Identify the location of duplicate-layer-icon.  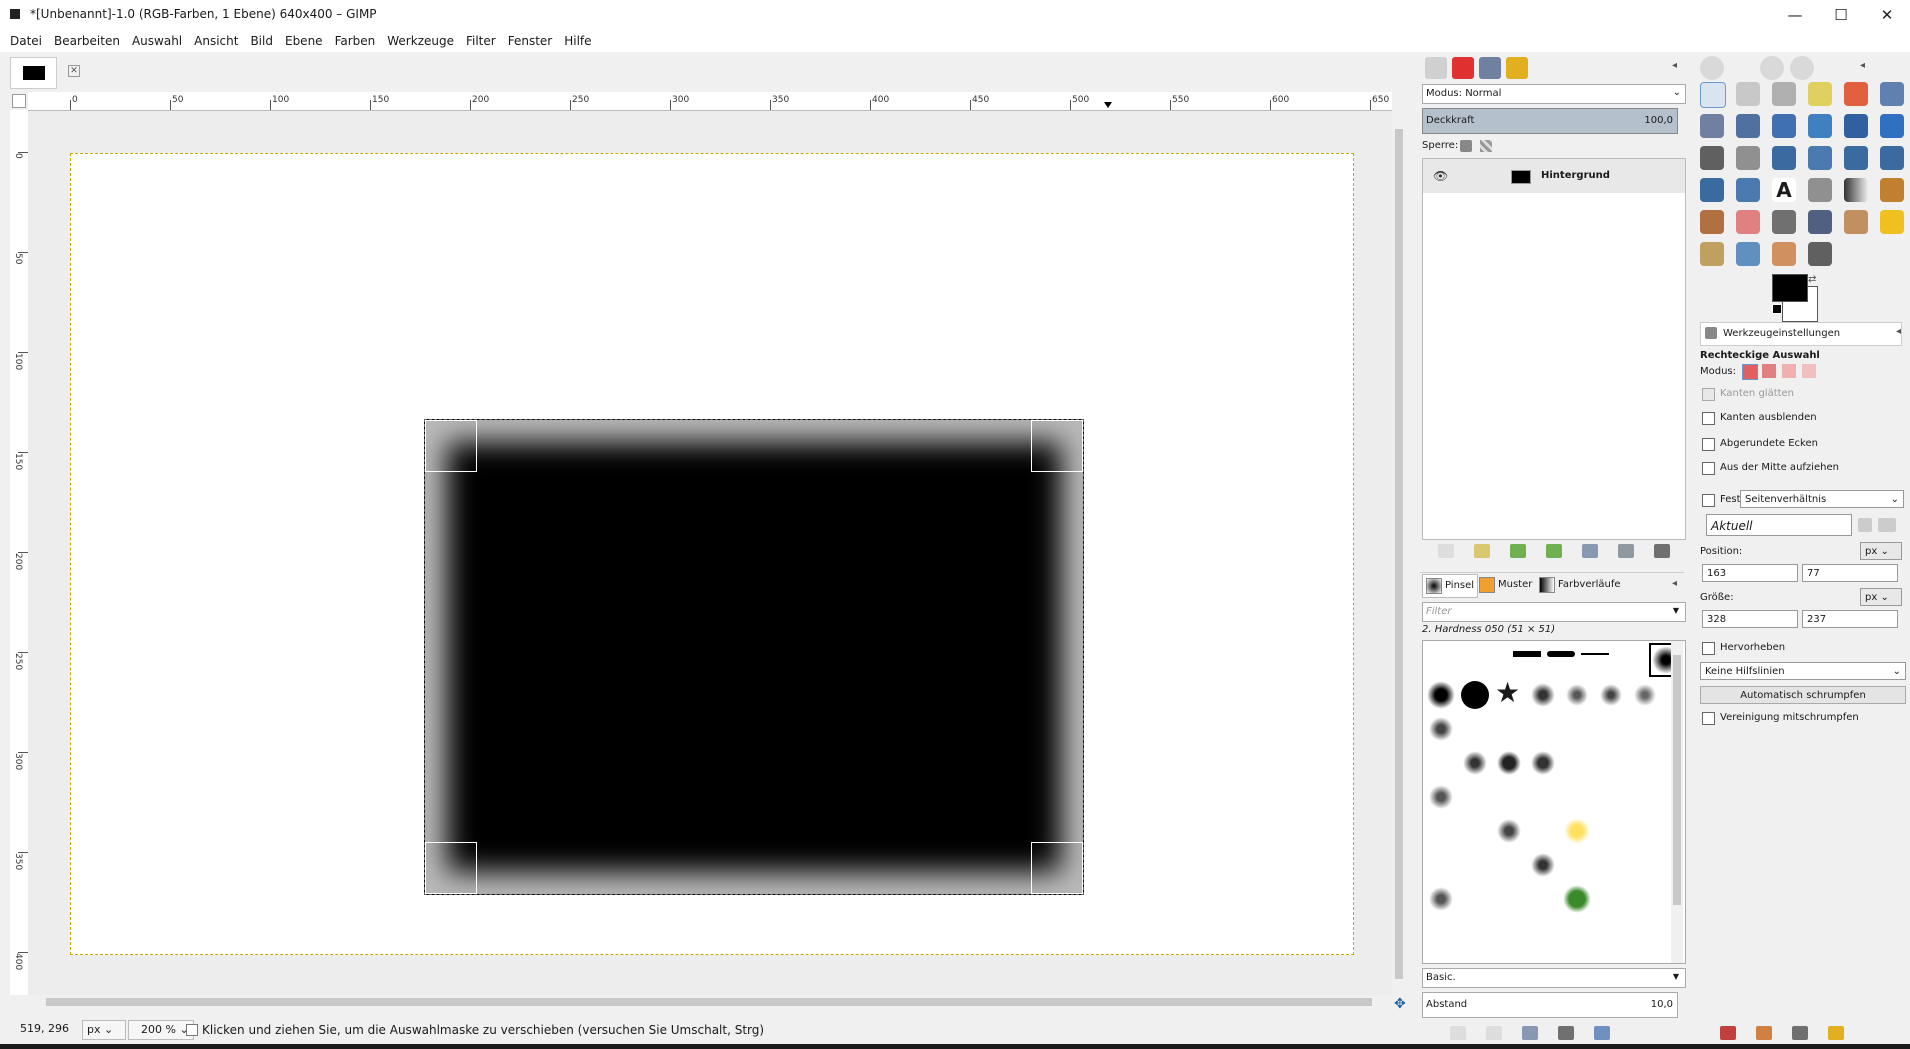
(1590, 551).